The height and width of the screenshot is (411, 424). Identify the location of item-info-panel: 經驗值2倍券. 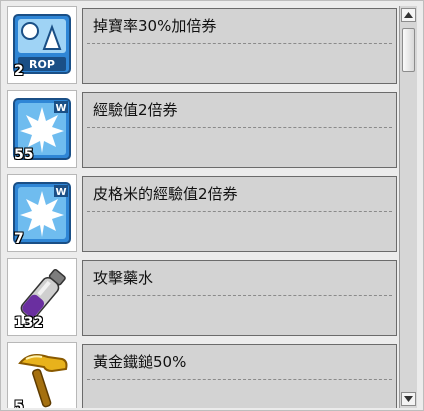
(239, 130).